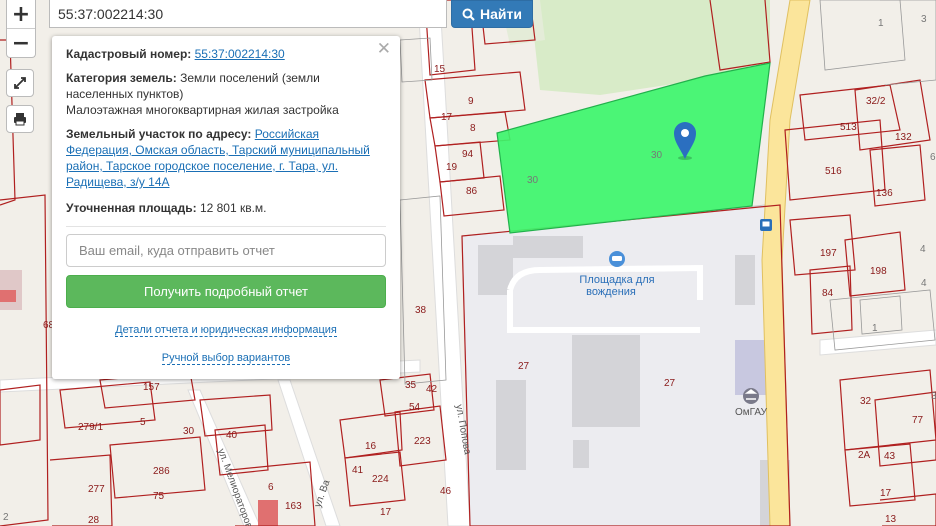 The image size is (936, 526). Describe the element at coordinates (121, 78) in the screenshot. I see `land-category-label: Категория земель:` at that location.